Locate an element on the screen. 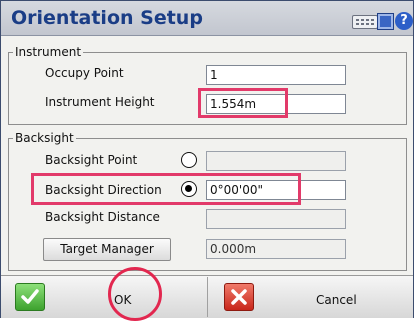 The image size is (414, 321). backsight-direction-highlight is located at coordinates (166, 189).